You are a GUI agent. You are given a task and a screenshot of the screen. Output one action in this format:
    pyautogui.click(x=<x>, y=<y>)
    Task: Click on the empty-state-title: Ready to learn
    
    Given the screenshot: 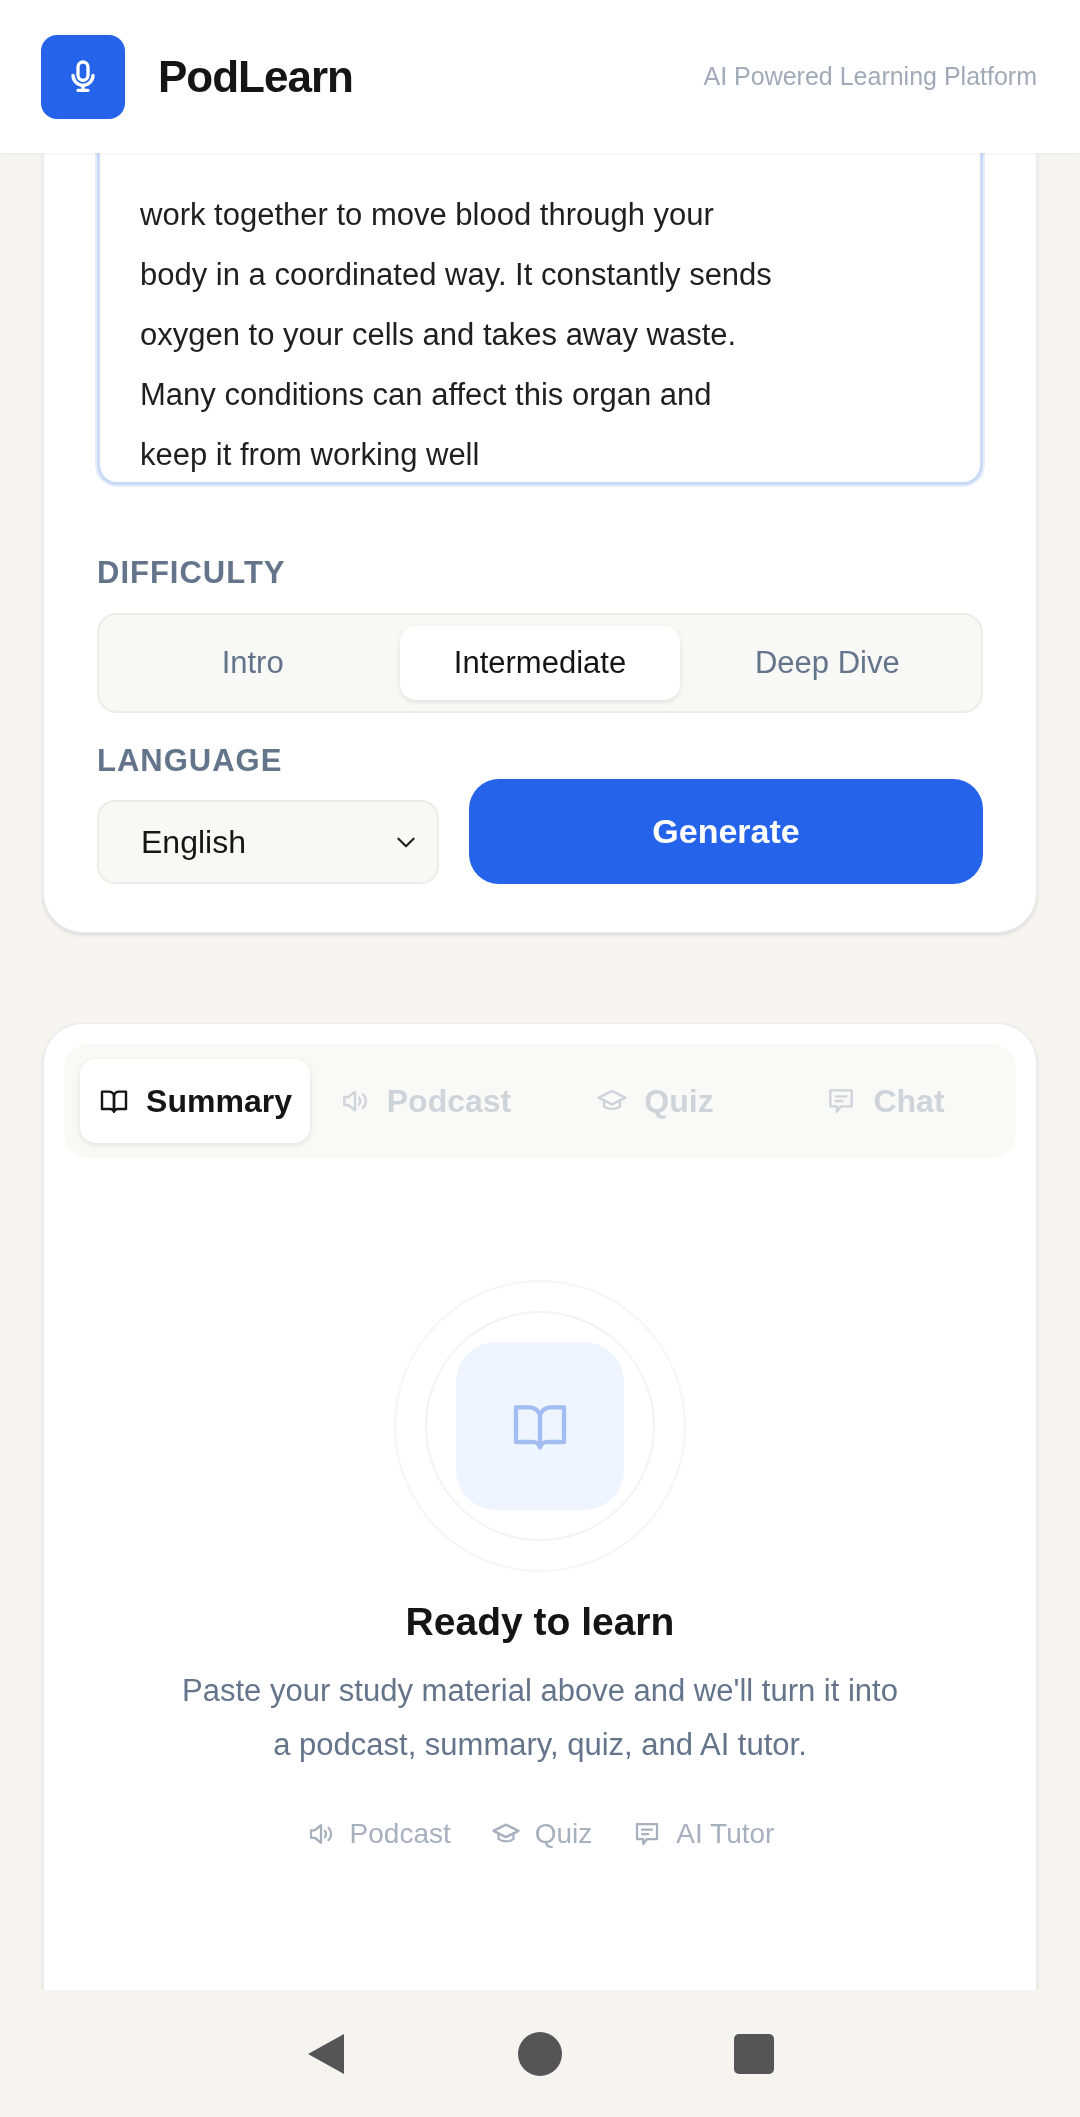 What is the action you would take?
    pyautogui.click(x=540, y=1622)
    